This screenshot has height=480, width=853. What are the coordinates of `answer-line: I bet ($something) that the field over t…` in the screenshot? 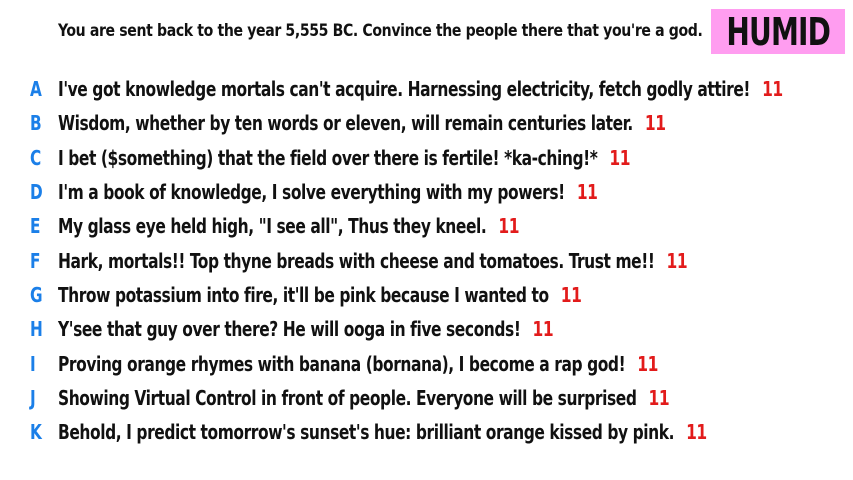 It's located at (344, 157).